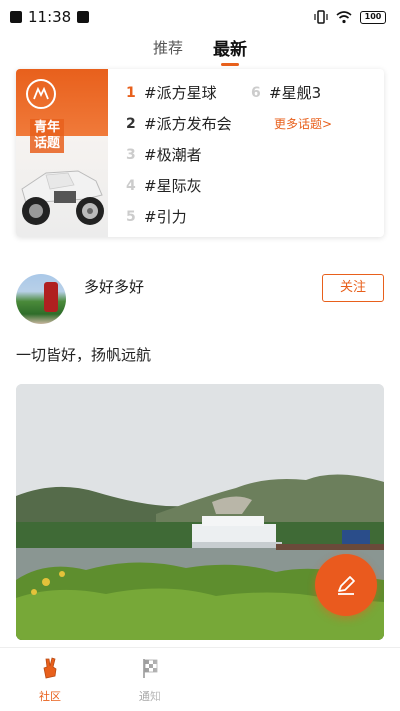 This screenshot has width=400, height=711. I want to click on topic-rank: 1, so click(131, 92).